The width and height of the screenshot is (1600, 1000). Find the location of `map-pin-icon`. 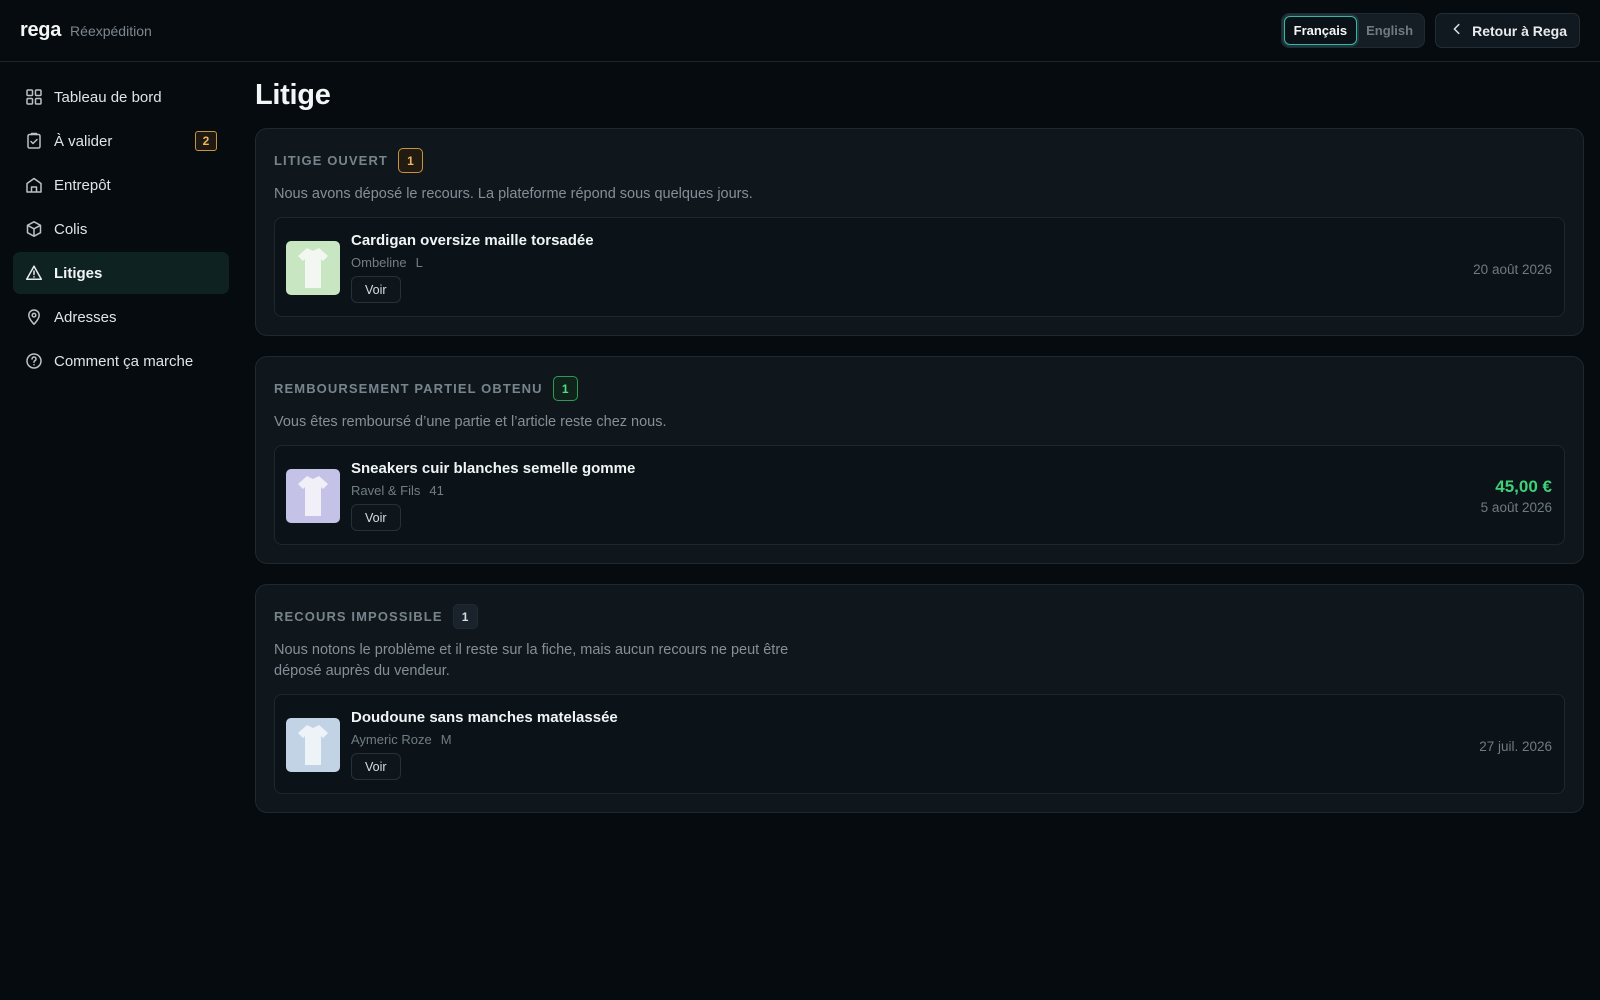

map-pin-icon is located at coordinates (34, 317).